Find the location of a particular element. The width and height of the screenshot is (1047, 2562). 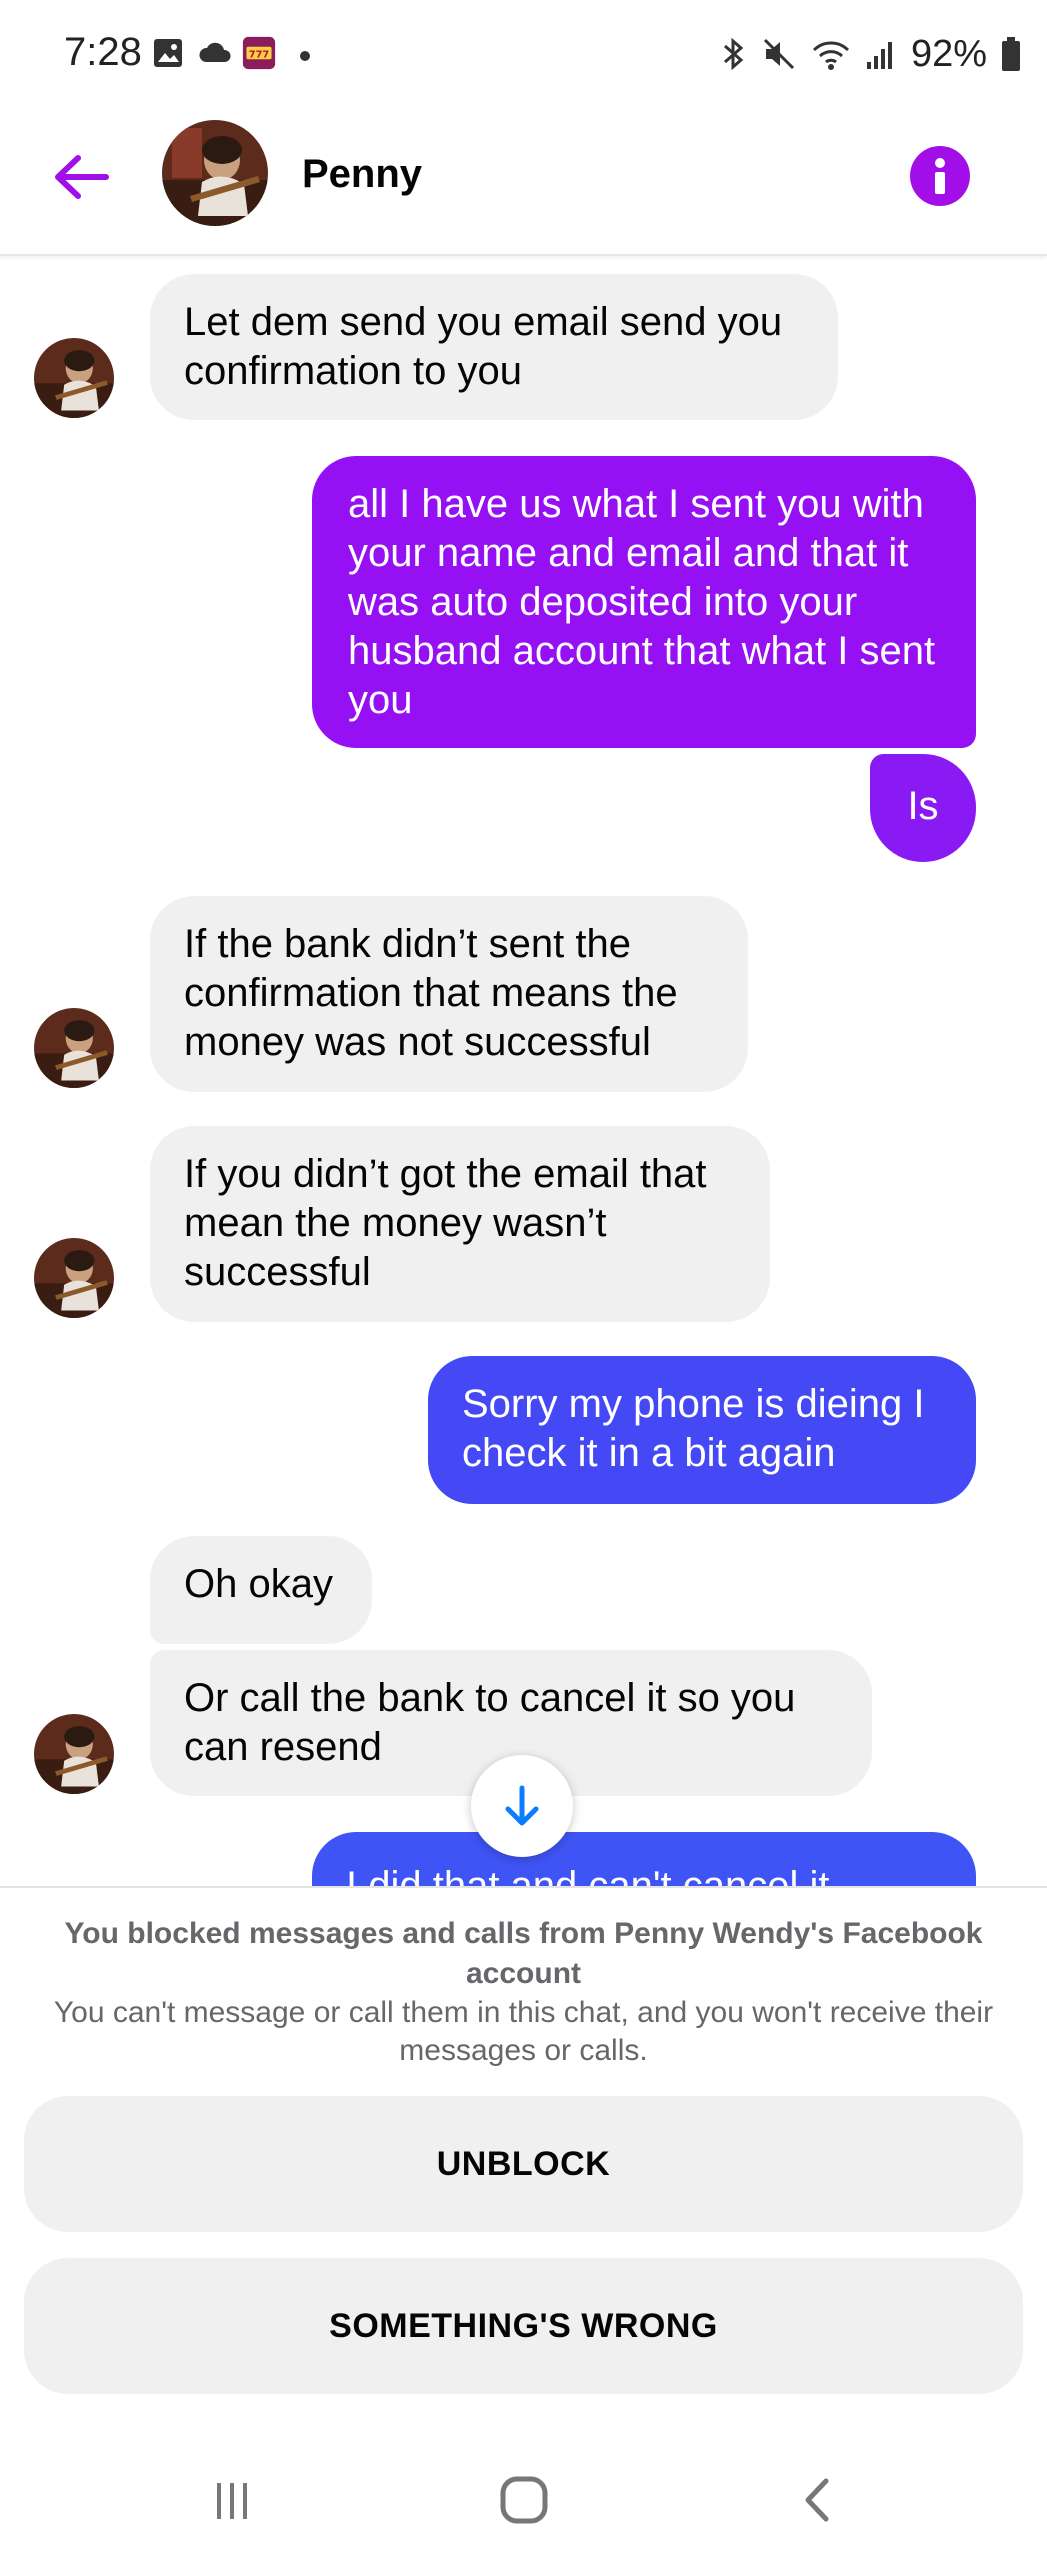

battery-percentage: 92% is located at coordinates (948, 53).